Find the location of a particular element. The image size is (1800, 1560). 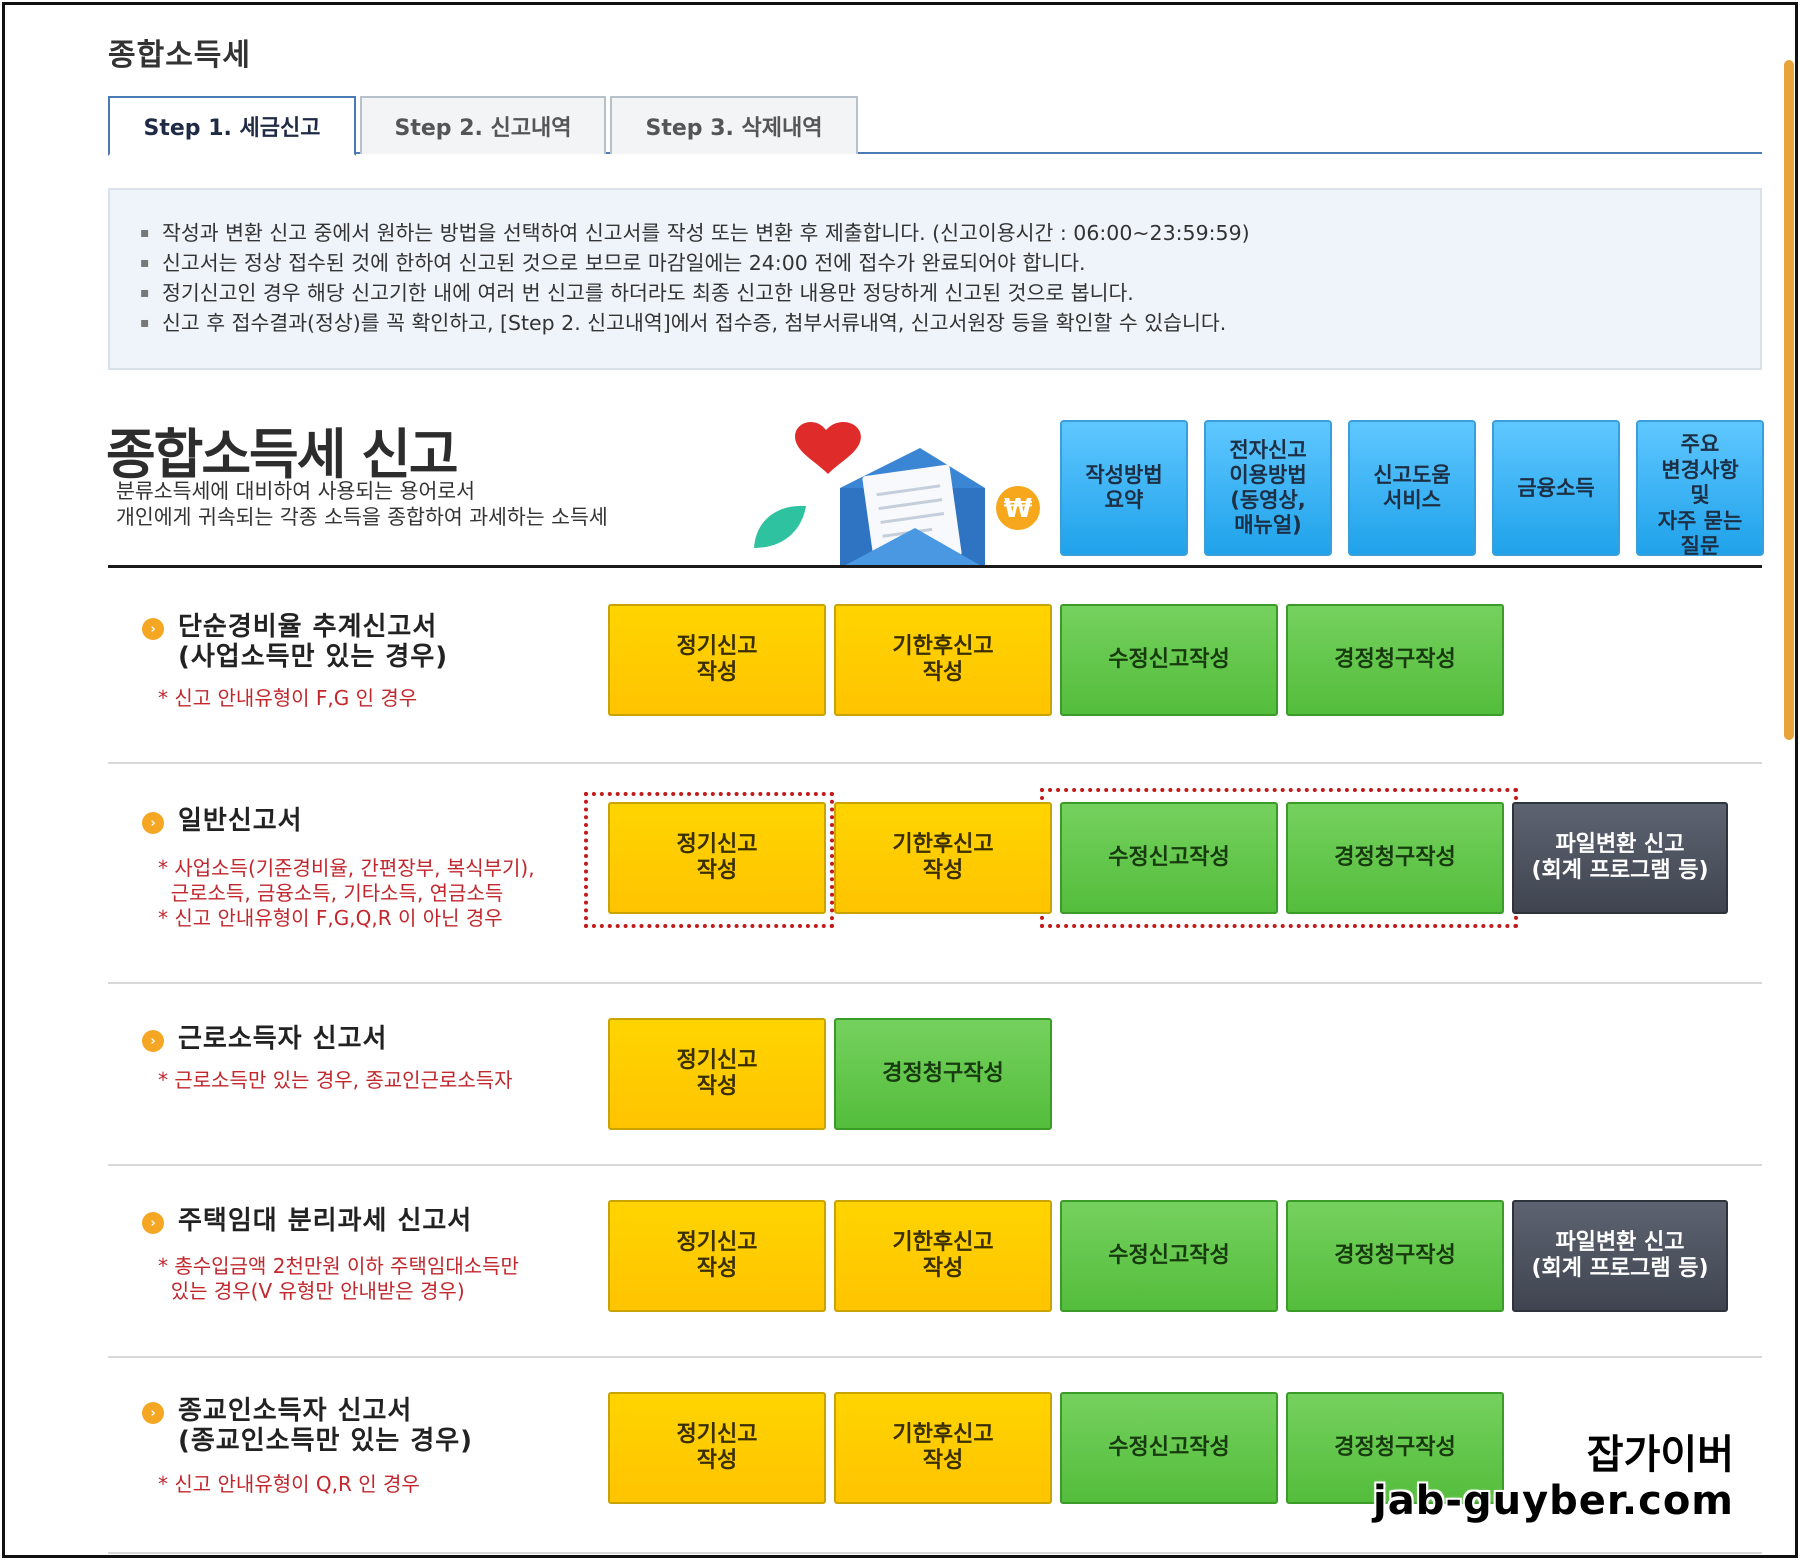

step-tabs: Step 1. 세금신고 Step 2. 신고내역 Step 3. 삭제내역 is located at coordinates (935, 126).